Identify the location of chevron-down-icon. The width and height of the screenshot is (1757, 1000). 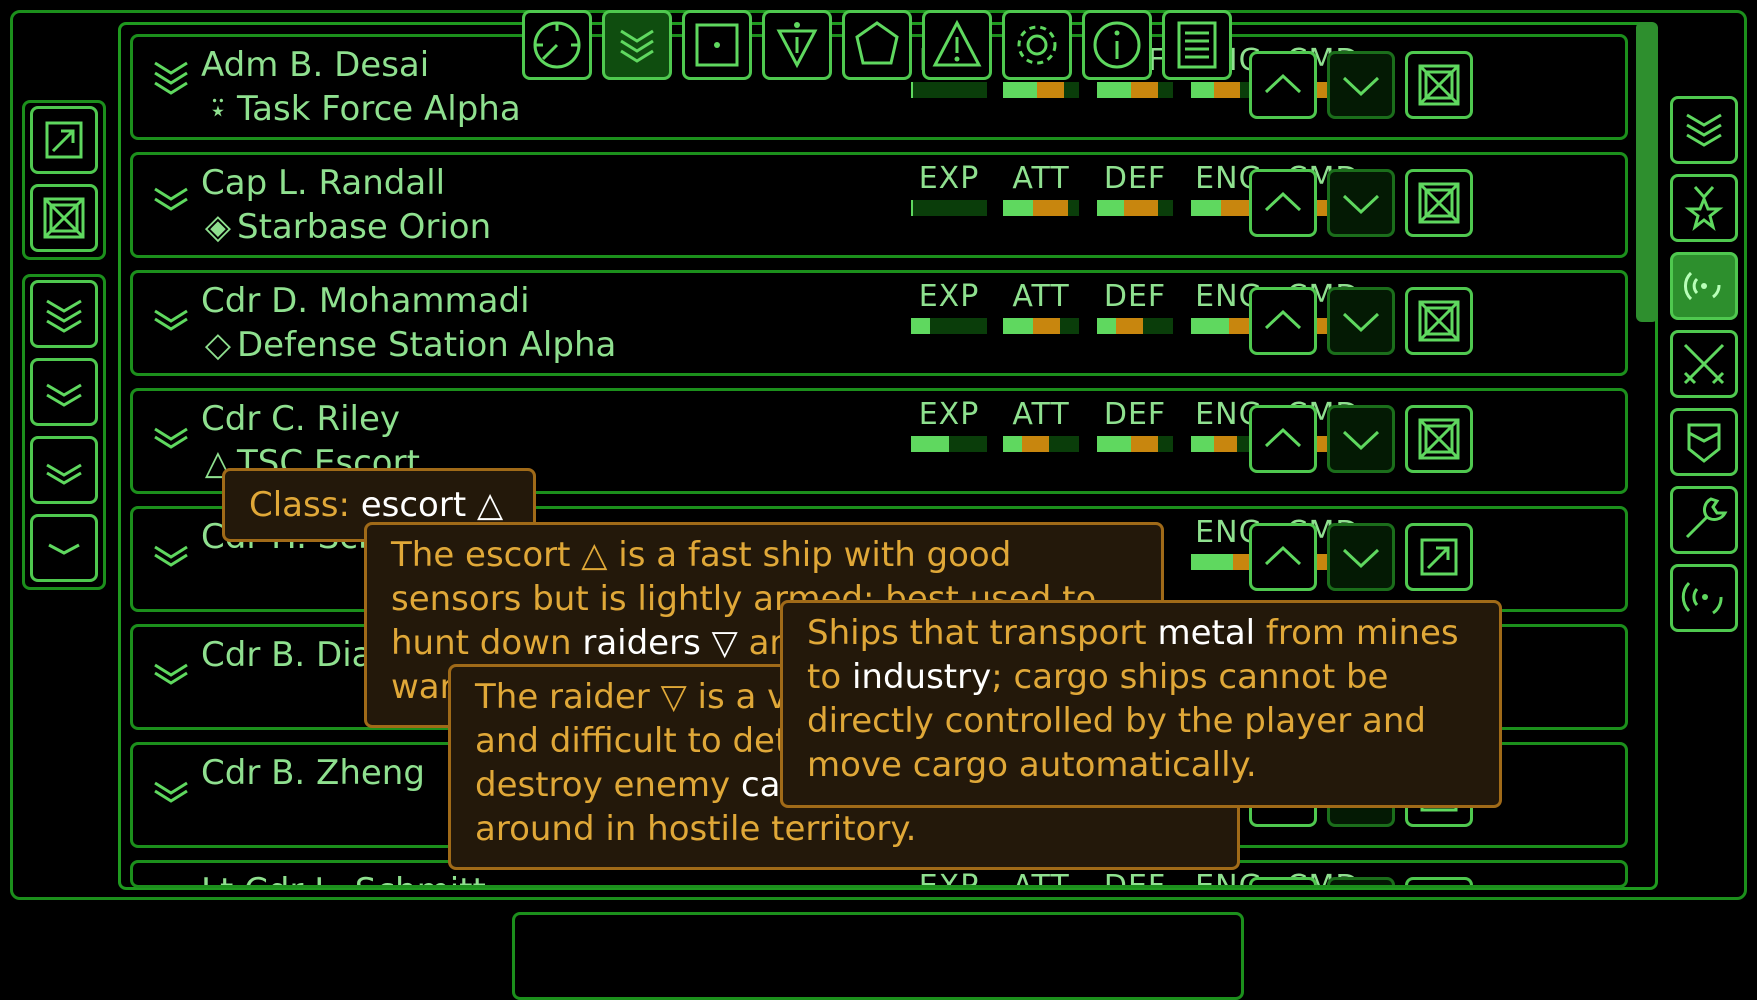
(1361, 86).